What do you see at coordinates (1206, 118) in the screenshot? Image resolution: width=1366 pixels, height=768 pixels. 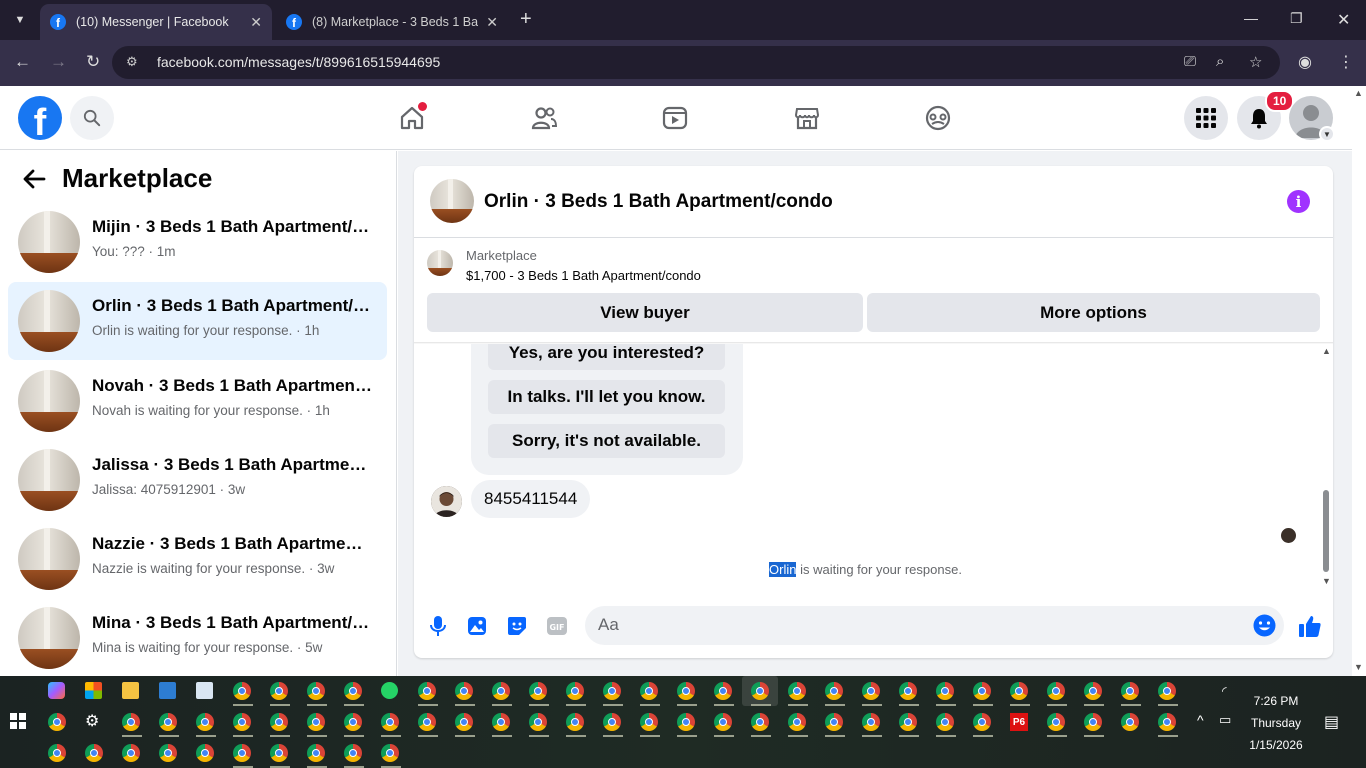 I see `menu-button` at bounding box center [1206, 118].